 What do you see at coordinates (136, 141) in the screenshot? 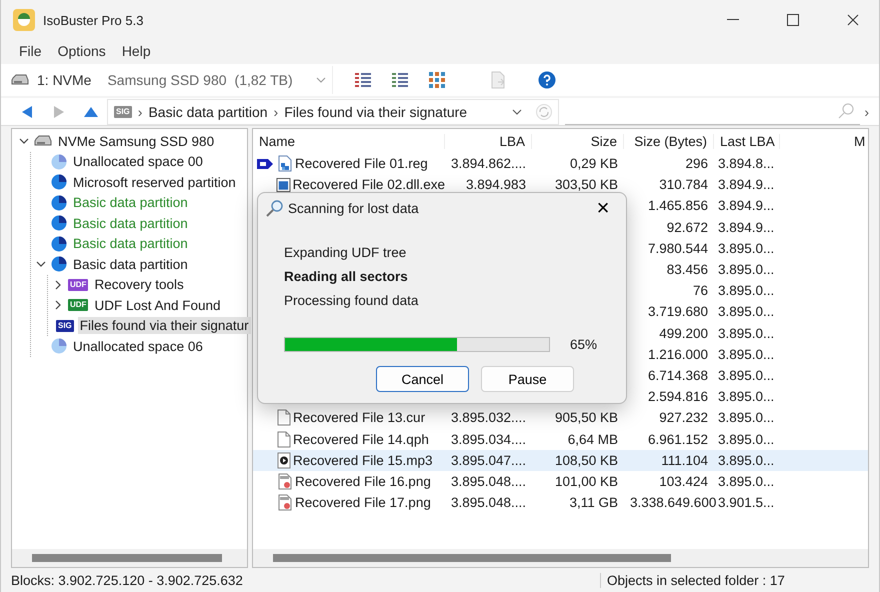
I see `tree-item: NVMe Samsung SSD 980` at bounding box center [136, 141].